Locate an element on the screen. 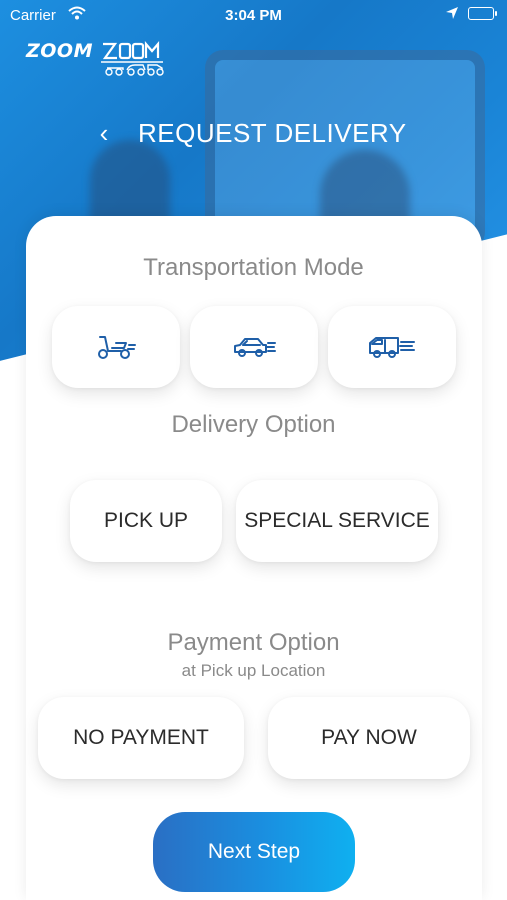 The height and width of the screenshot is (900, 507). van-icon is located at coordinates (392, 347).